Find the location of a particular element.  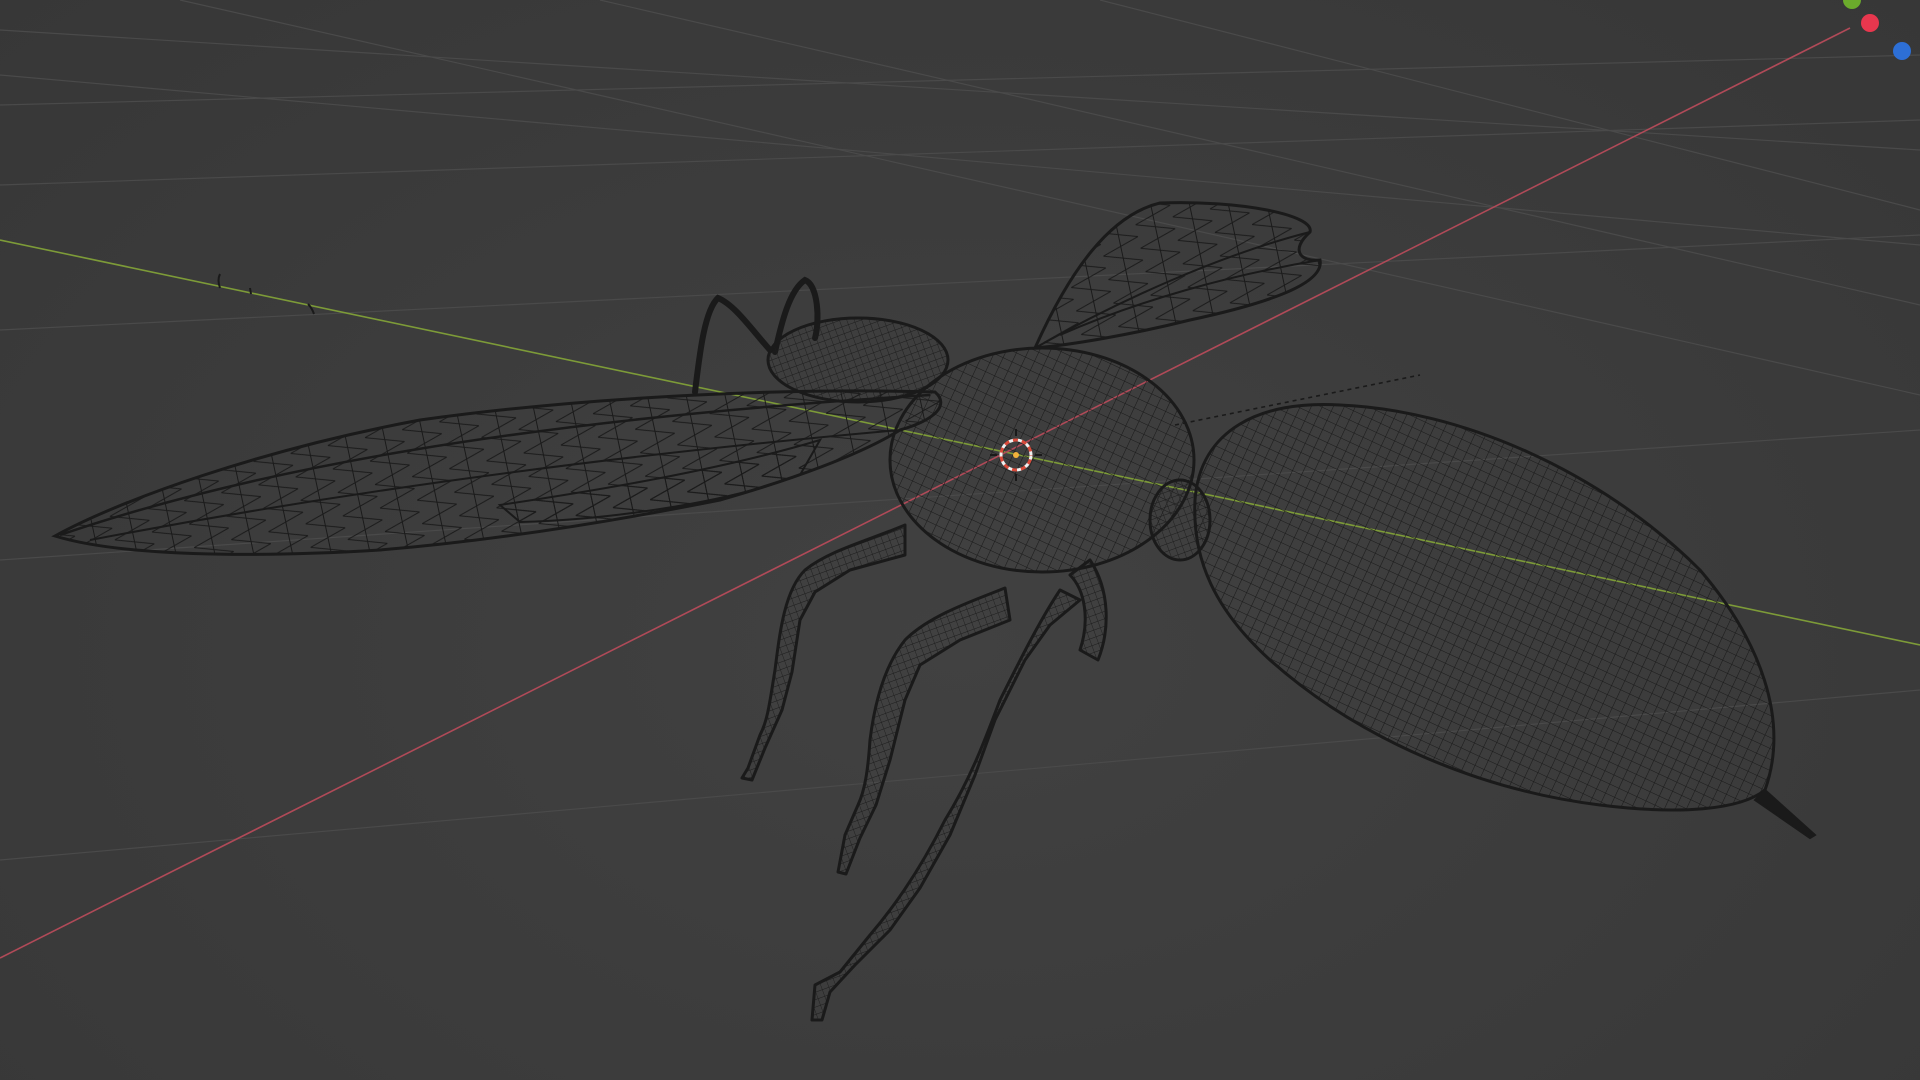

navigation-gizmo-icon is located at coordinates (1877, 30).